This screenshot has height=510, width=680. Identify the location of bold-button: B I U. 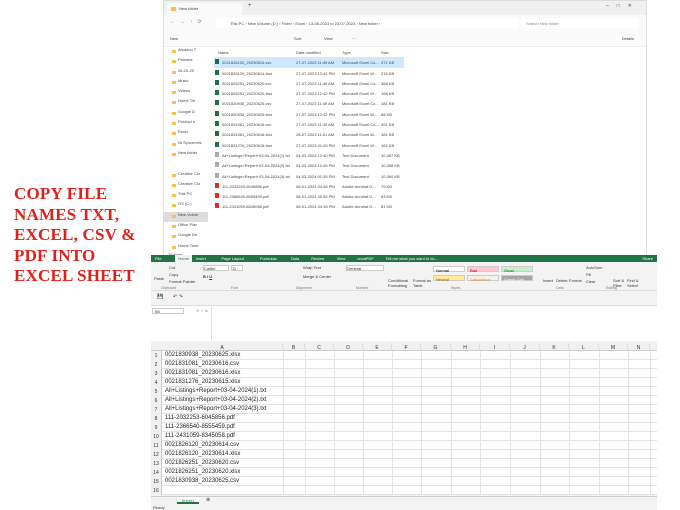
(207, 276).